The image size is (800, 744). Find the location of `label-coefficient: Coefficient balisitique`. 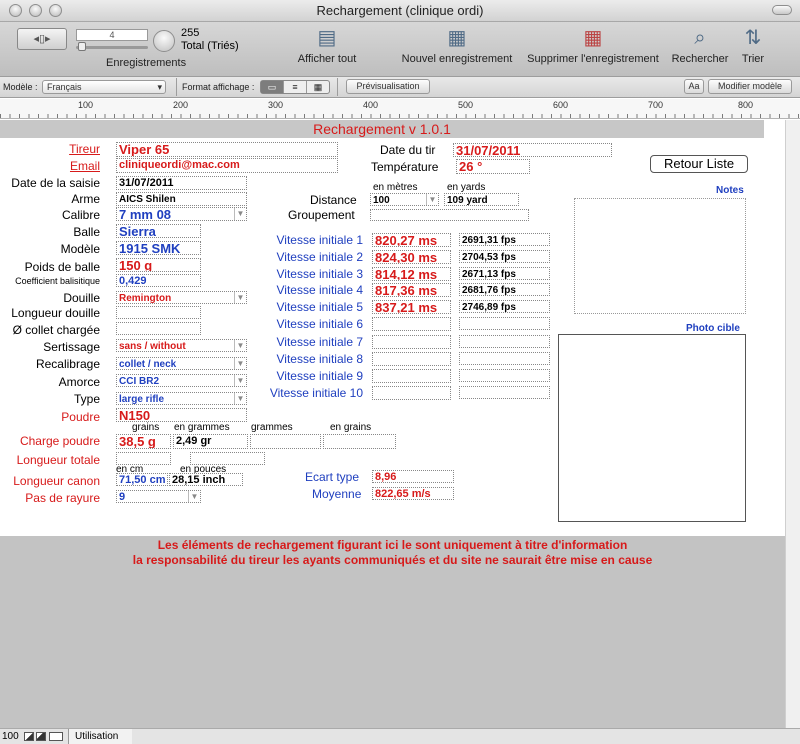

label-coefficient: Coefficient balisitique is located at coordinates (57, 281).